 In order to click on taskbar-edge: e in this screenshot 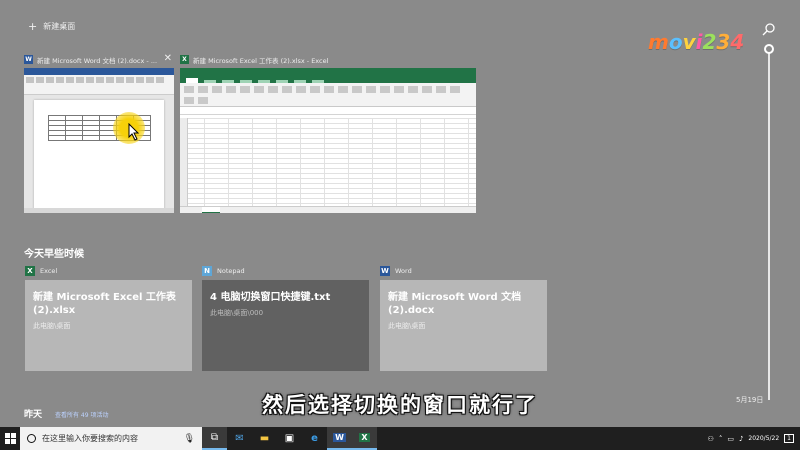, I will do `click(314, 438)`.